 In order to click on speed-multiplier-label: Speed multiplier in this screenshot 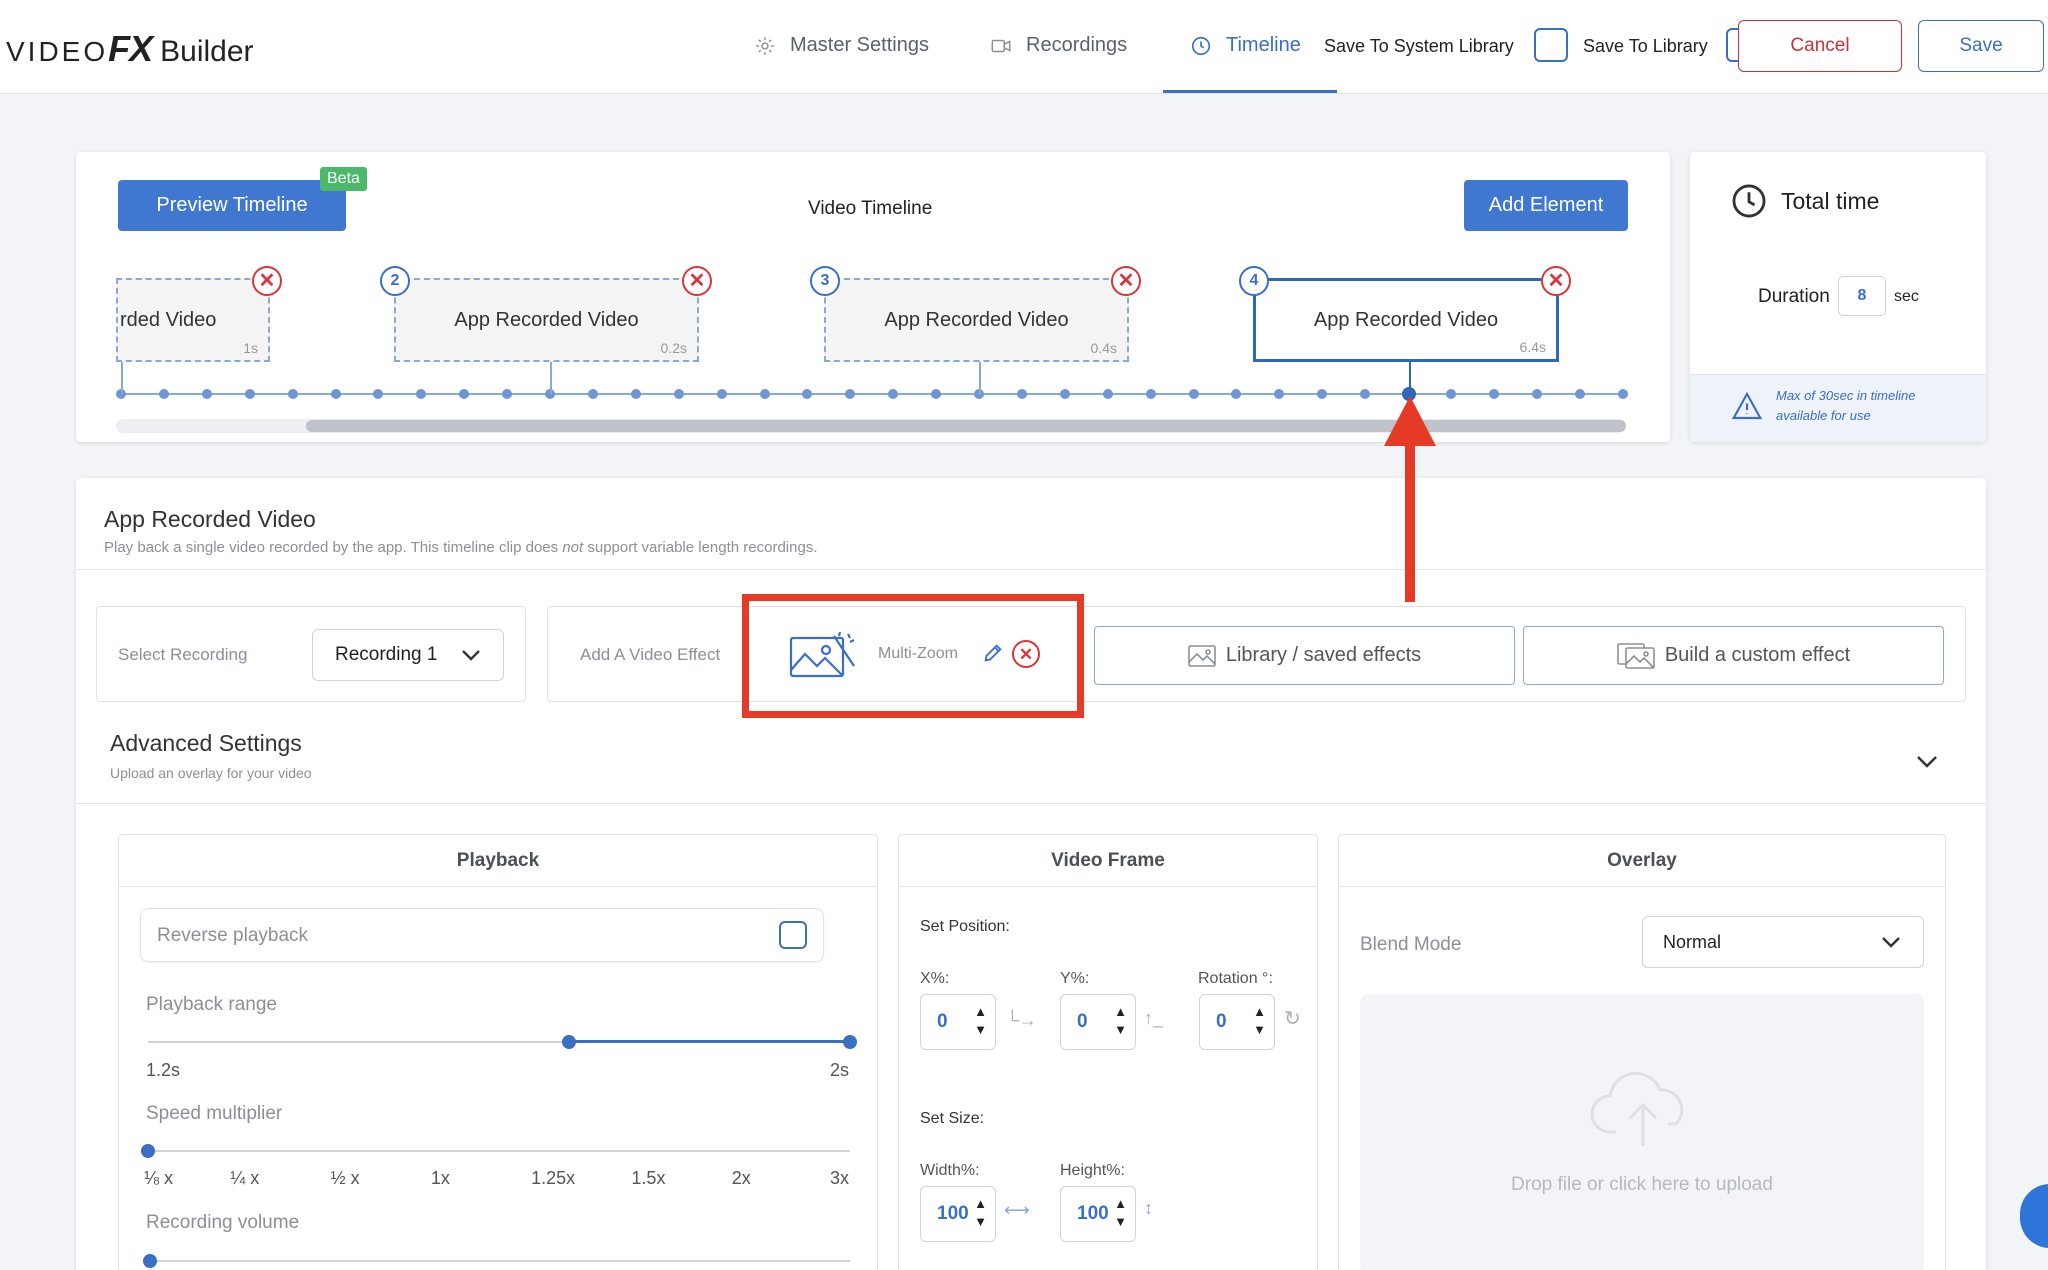, I will do `click(214, 1113)`.